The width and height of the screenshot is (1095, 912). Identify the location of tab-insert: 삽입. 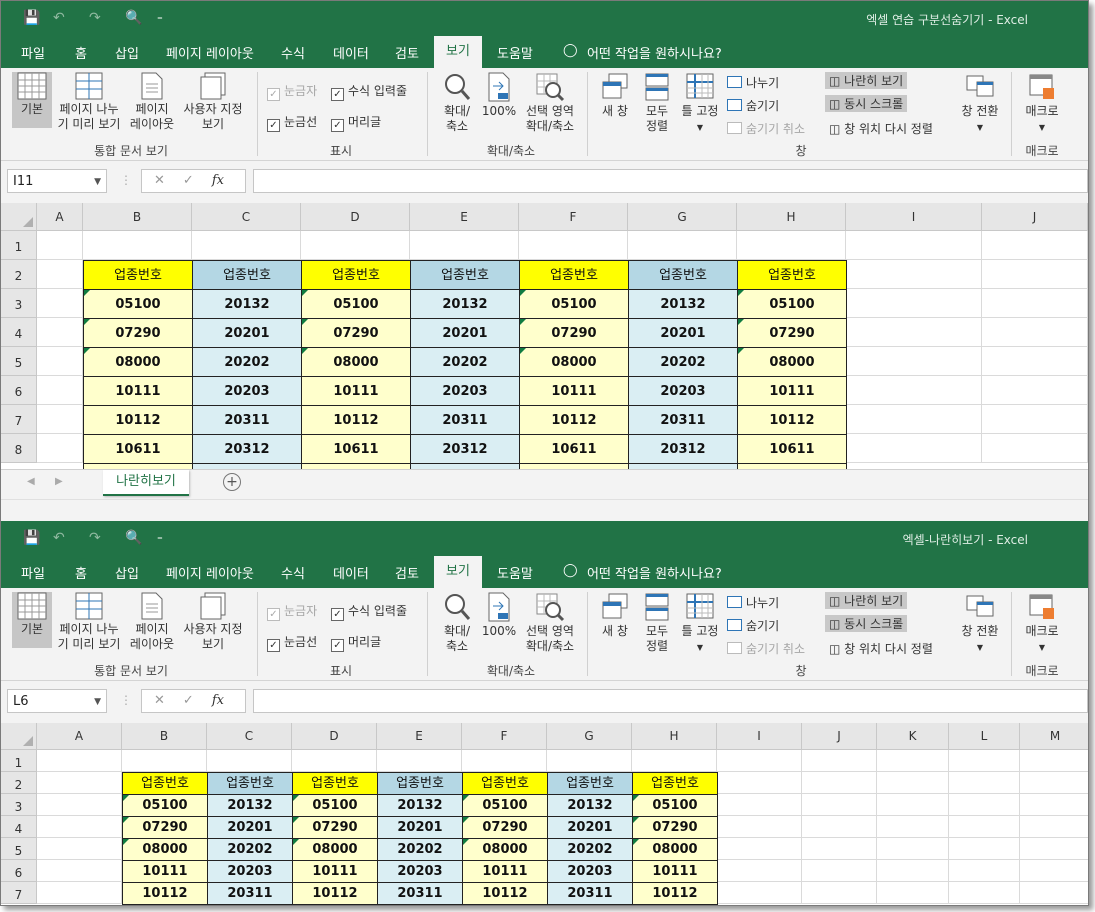
(127, 52).